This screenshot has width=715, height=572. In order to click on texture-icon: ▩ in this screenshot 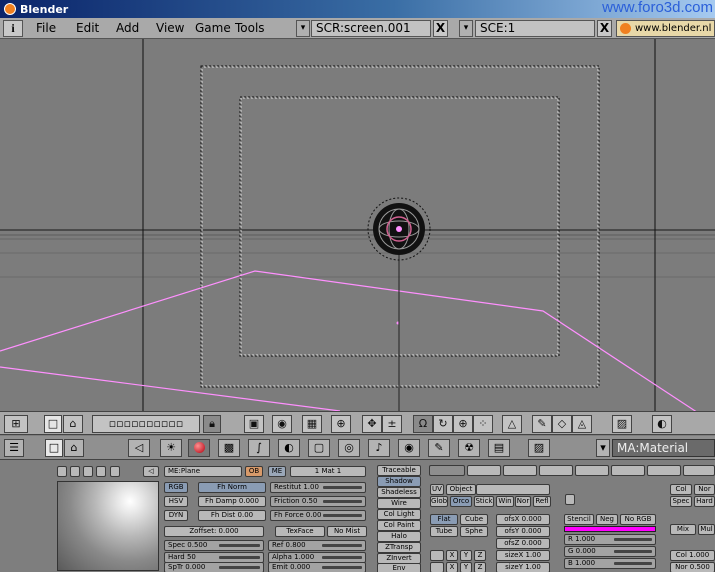, I will do `click(229, 448)`.